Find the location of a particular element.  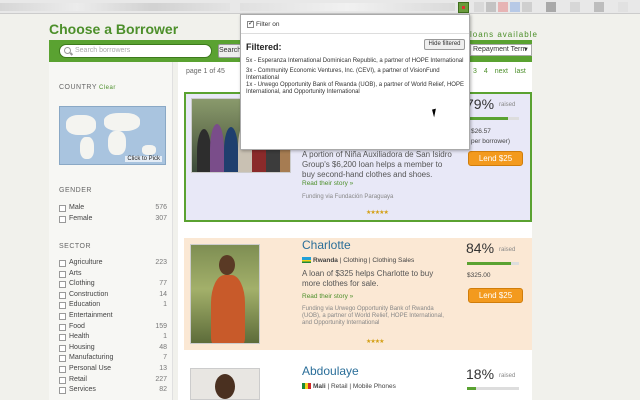

filter-sector-item: Personal Use 13 is located at coordinates (113, 370).